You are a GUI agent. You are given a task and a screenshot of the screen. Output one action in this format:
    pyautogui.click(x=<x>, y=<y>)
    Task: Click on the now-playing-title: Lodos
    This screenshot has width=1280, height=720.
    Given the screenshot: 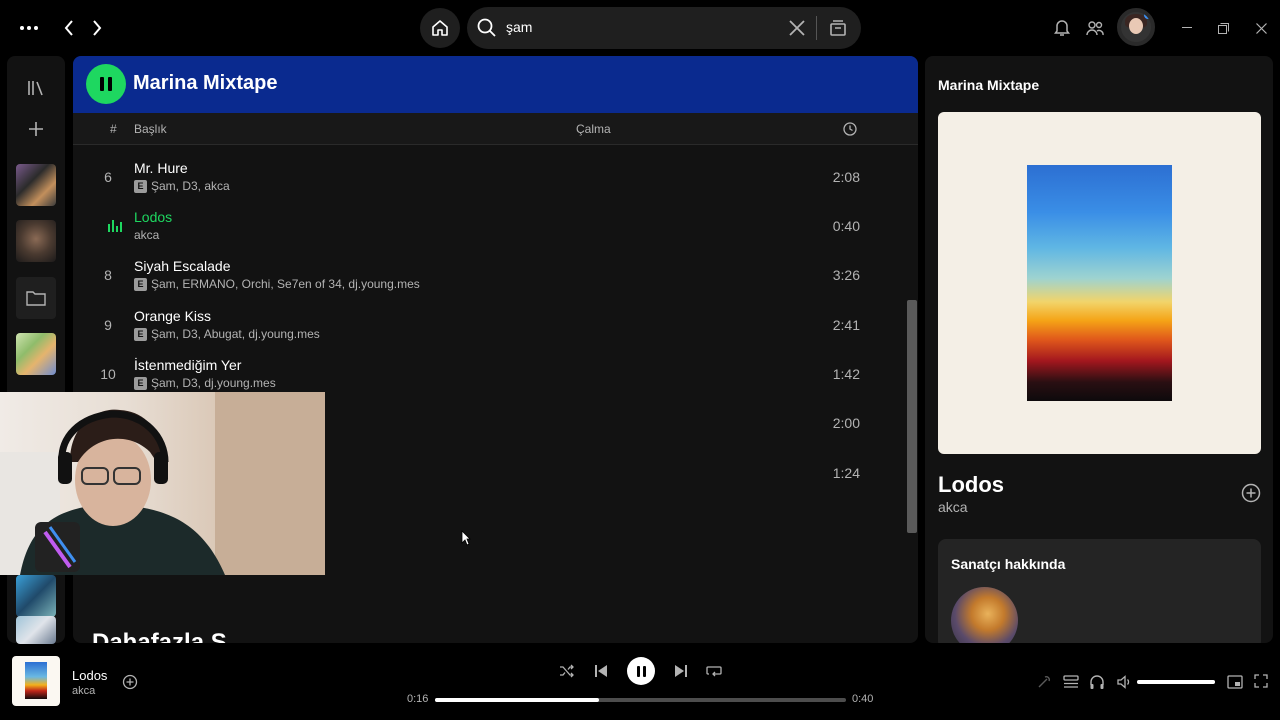 What is the action you would take?
    pyautogui.click(x=89, y=675)
    